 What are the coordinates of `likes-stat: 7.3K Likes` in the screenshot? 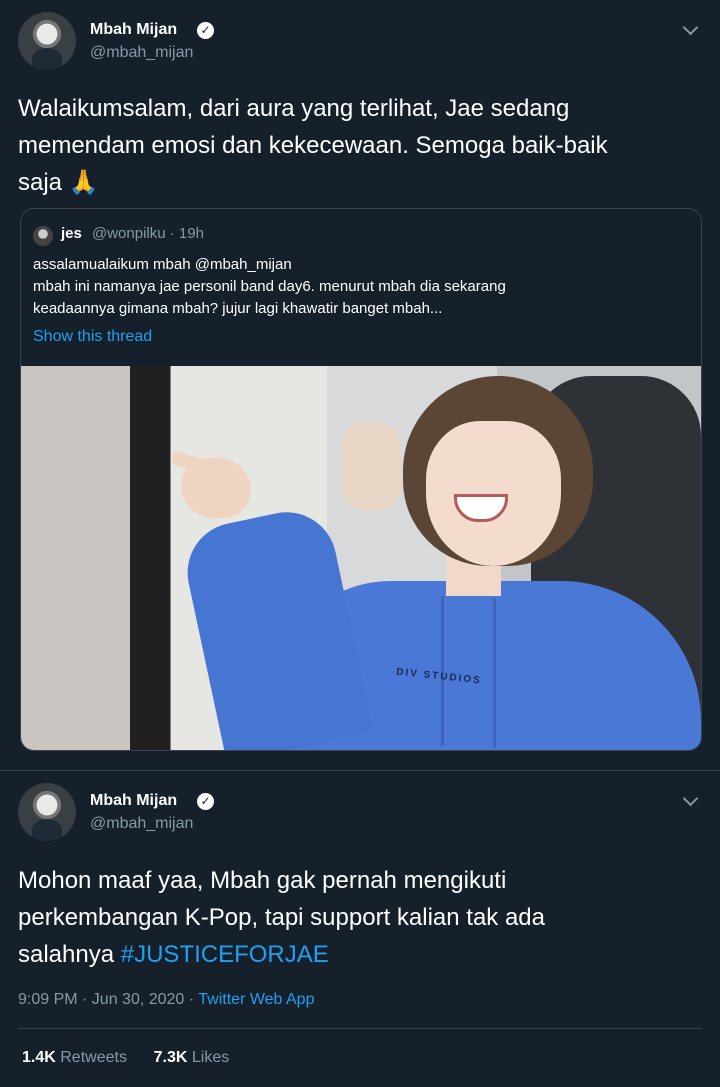 It's located at (192, 1057).